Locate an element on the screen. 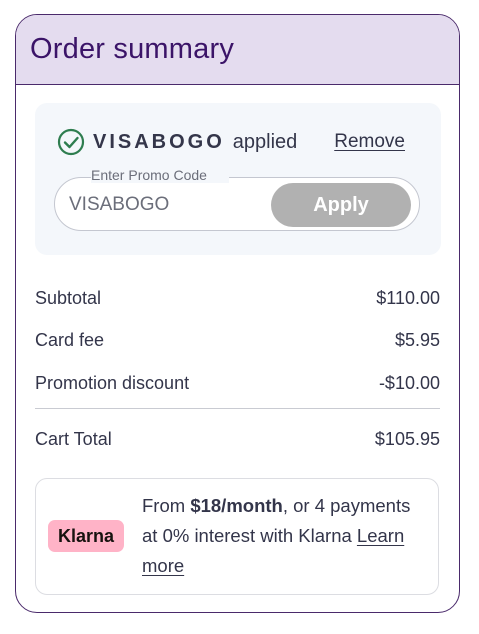 The width and height of the screenshot is (479, 634). promo-applied-row: VISABOGO applied Remove is located at coordinates (231, 142).